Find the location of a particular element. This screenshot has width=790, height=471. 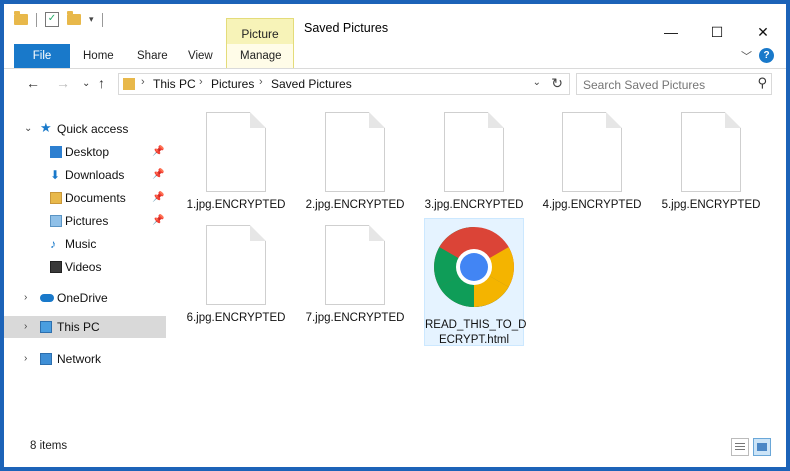

refresh-icon: ↻ is located at coordinates (557, 83).